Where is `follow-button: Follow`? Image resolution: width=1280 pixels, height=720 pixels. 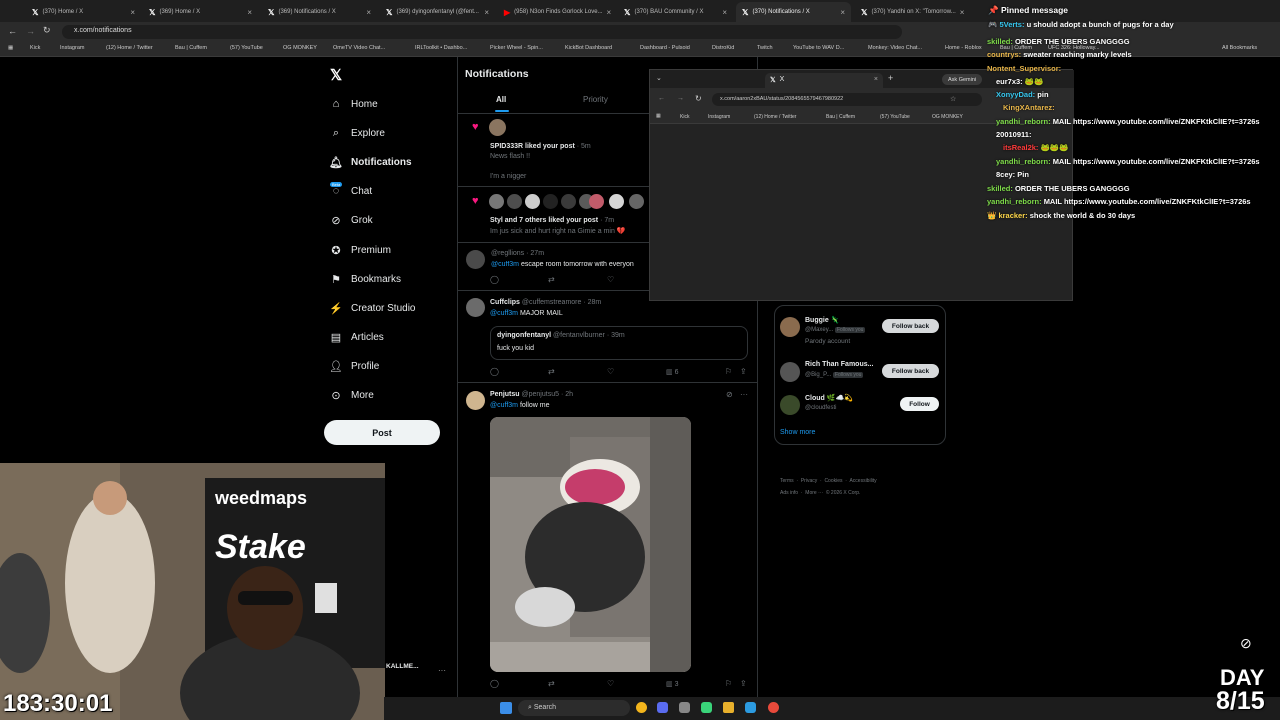
follow-button: Follow is located at coordinates (919, 404).